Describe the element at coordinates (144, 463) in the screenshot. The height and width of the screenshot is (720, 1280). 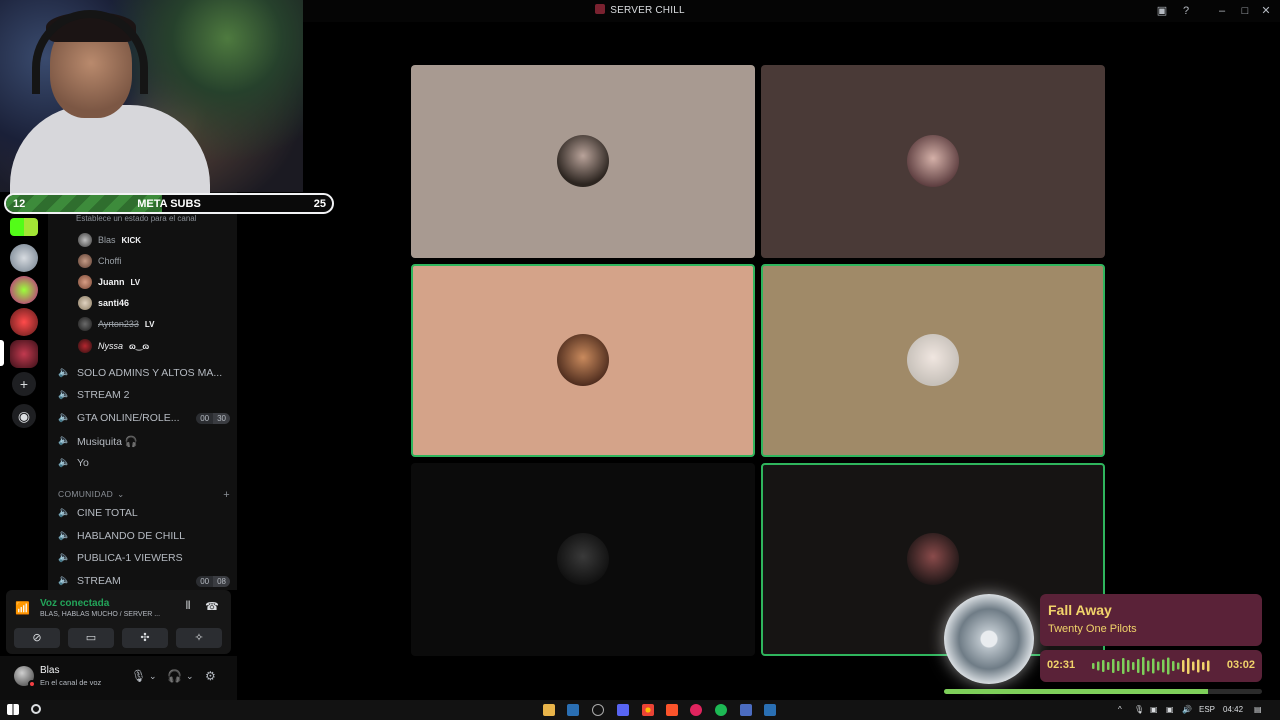
I see `voice-channel: 🔈 Yo` at that location.